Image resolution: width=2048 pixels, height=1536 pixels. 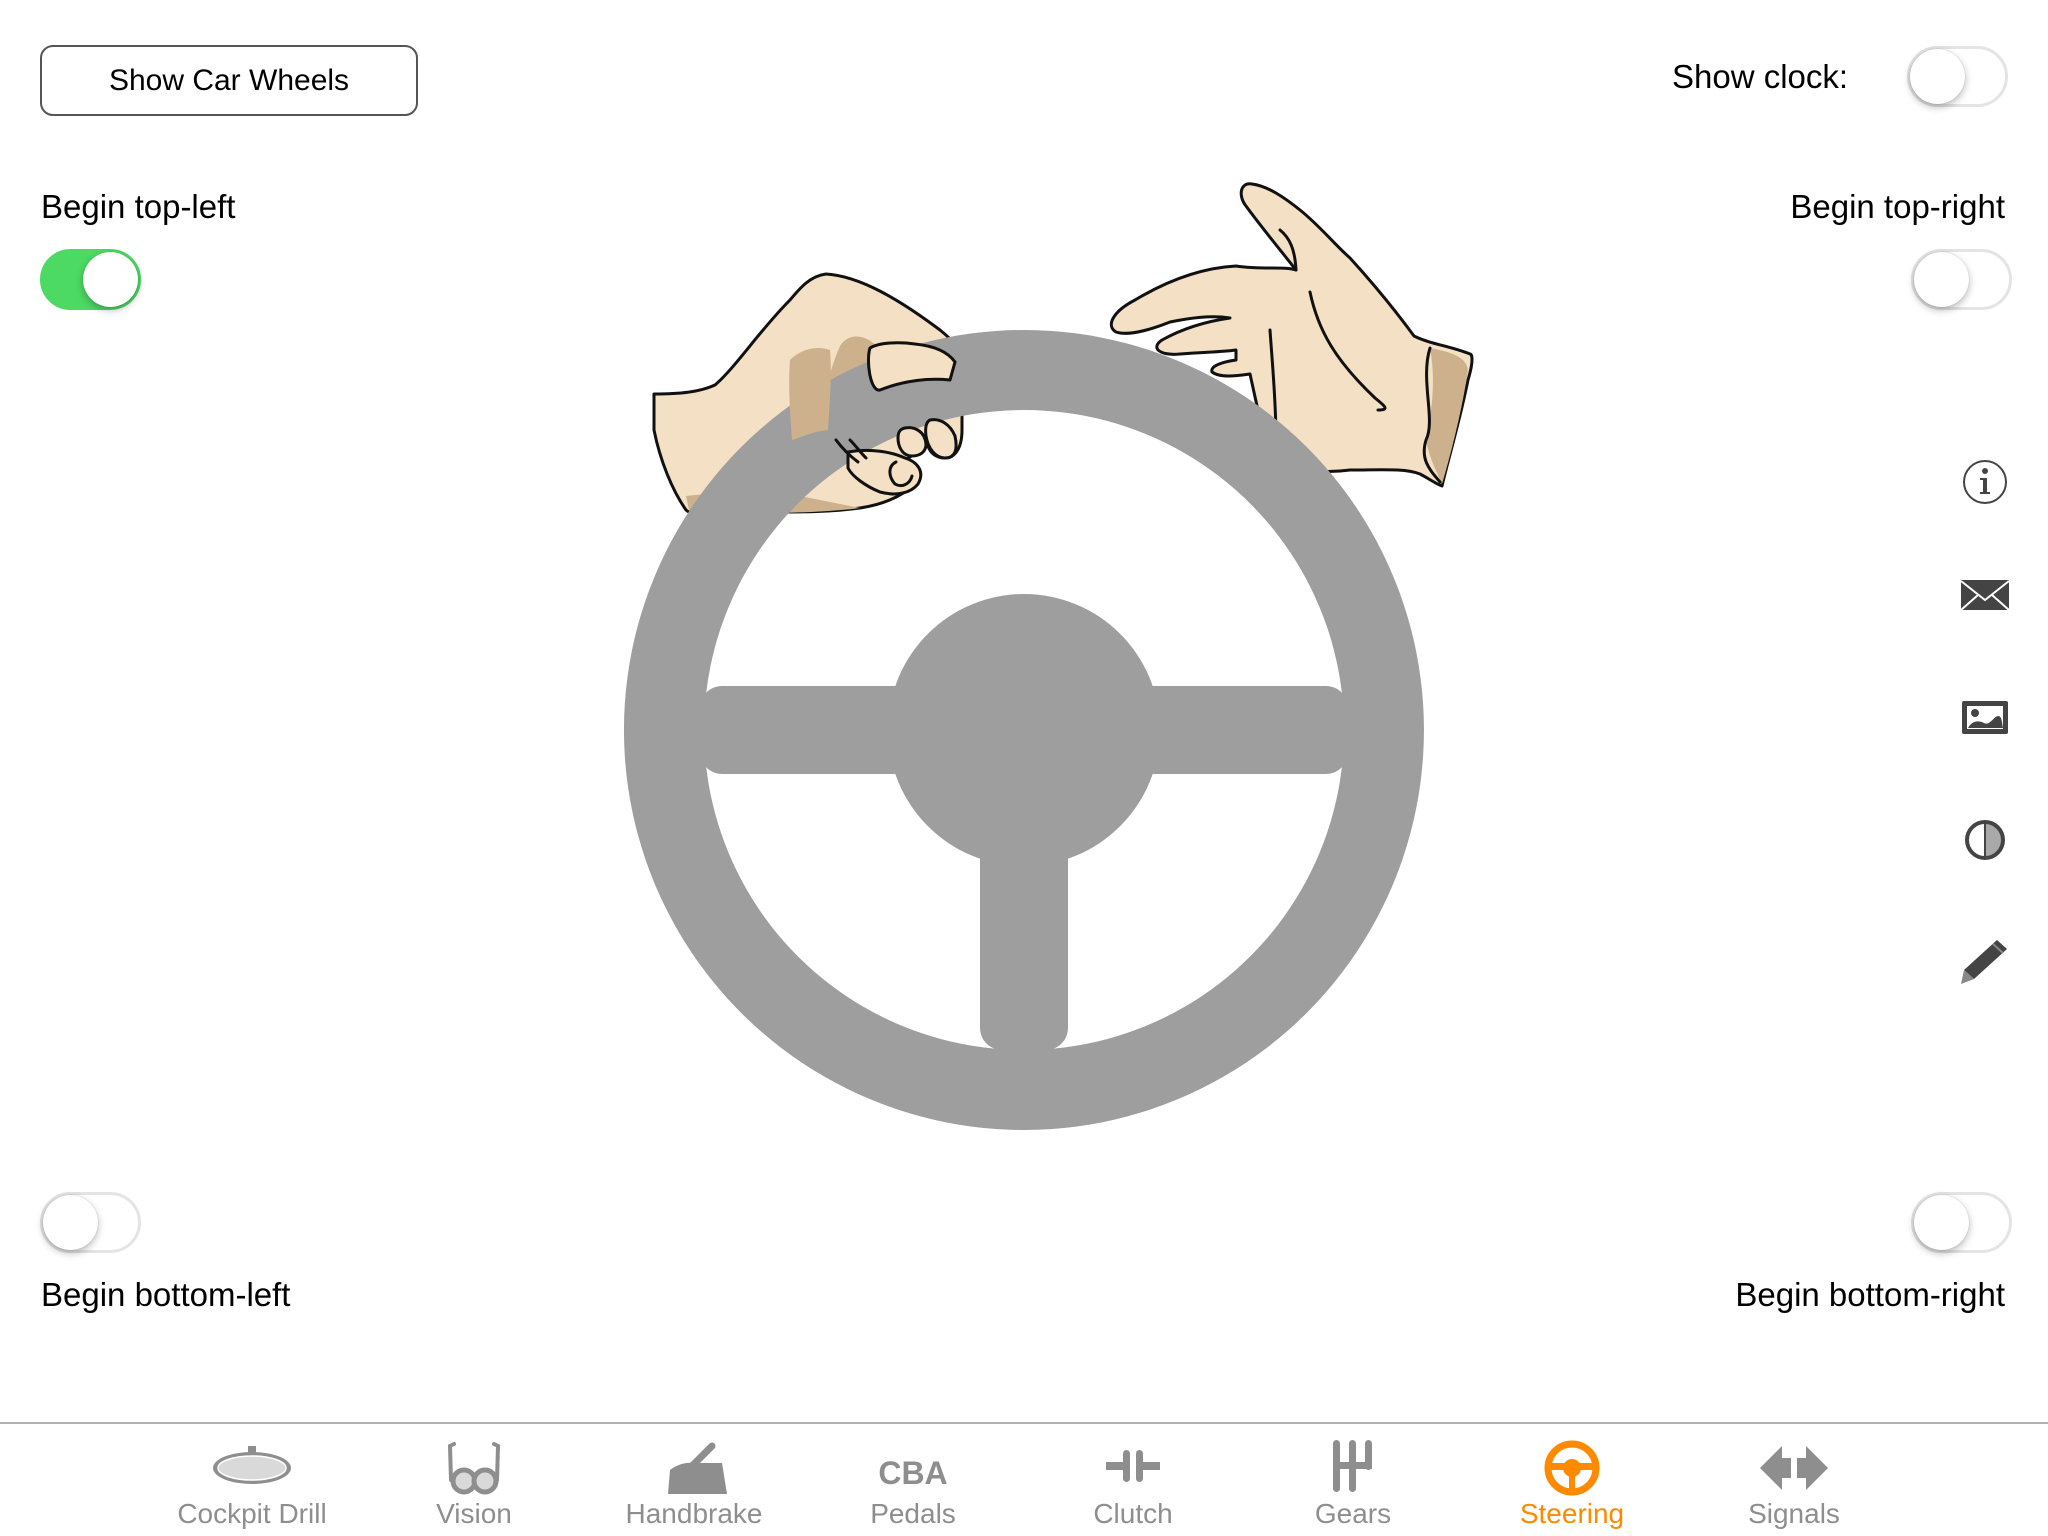 I want to click on tab-label: Steering, so click(x=1572, y=1513).